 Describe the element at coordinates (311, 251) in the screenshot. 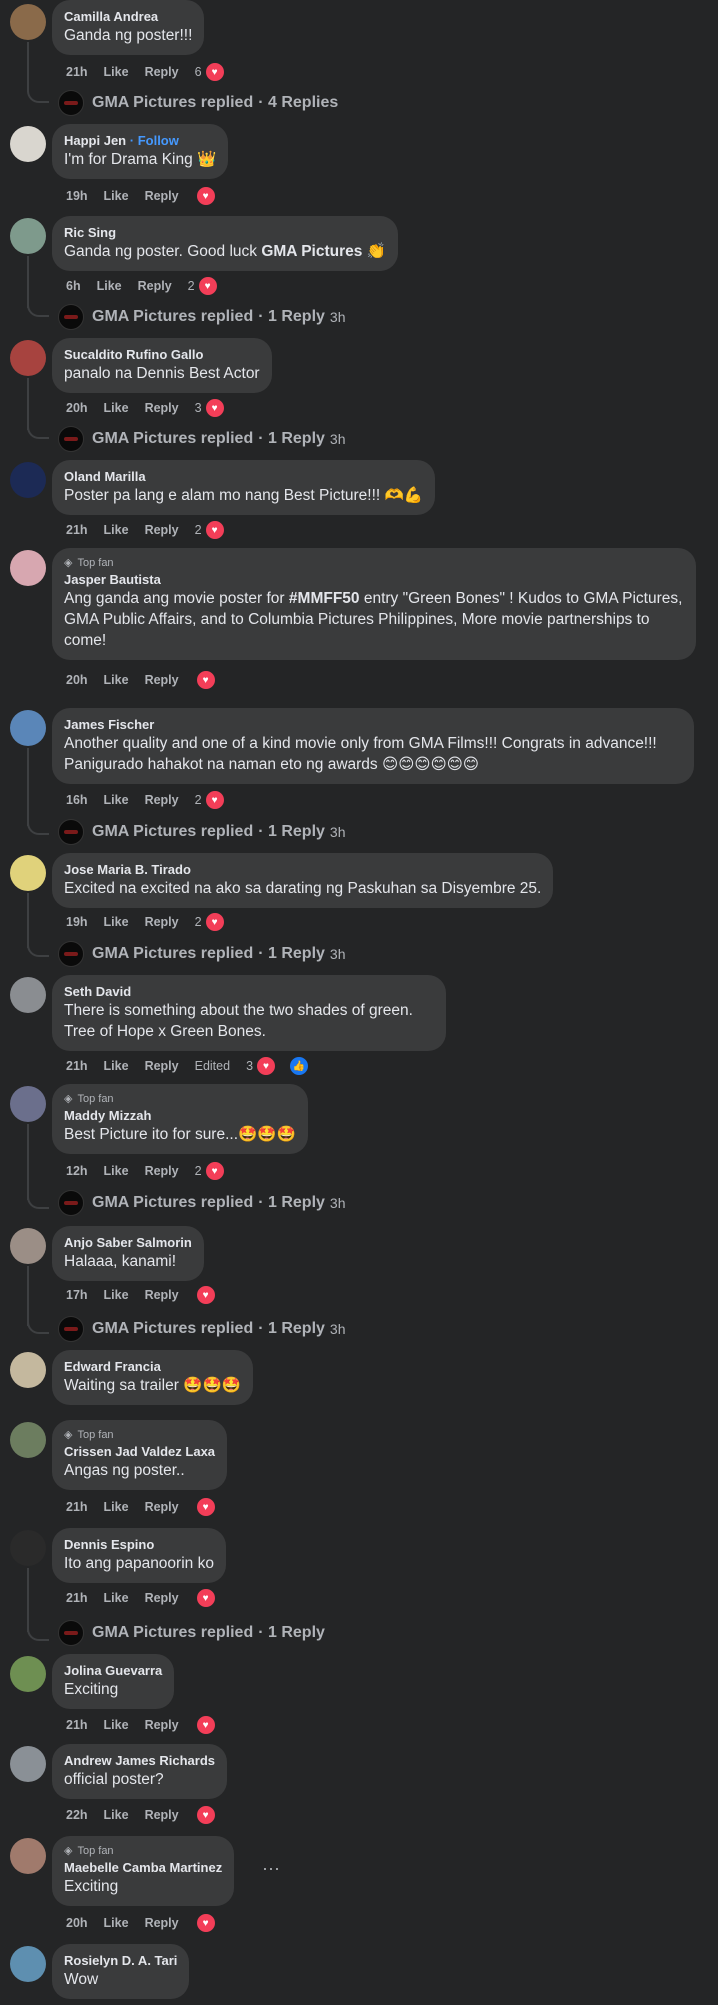

I see `mention-gma-pictures: GMA Pictures` at that location.